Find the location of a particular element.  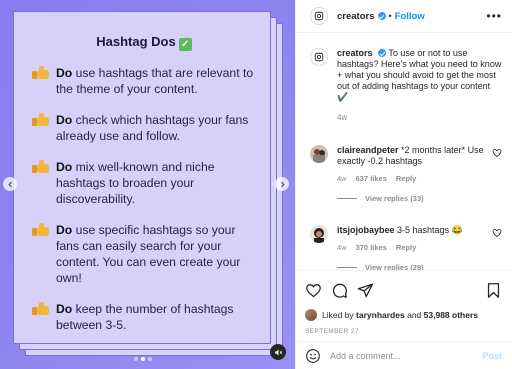

check-mark-icon: ✓ is located at coordinates (185, 44).